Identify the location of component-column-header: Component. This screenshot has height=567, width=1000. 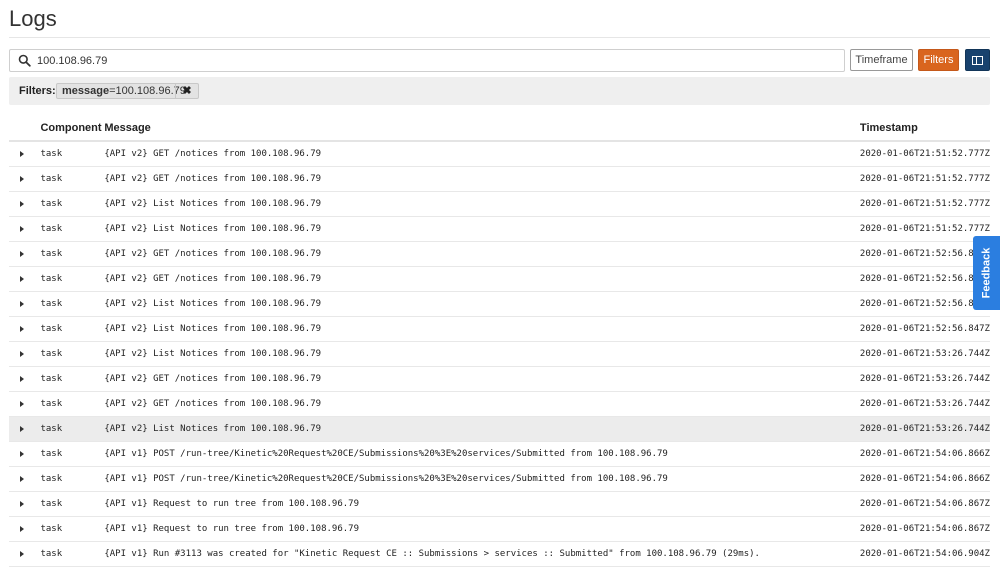
(72, 129).